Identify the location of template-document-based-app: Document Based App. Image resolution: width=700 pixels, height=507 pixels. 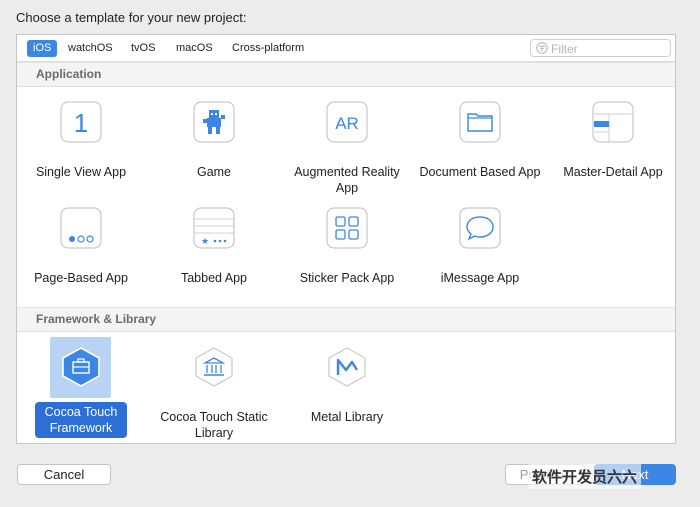
(480, 140).